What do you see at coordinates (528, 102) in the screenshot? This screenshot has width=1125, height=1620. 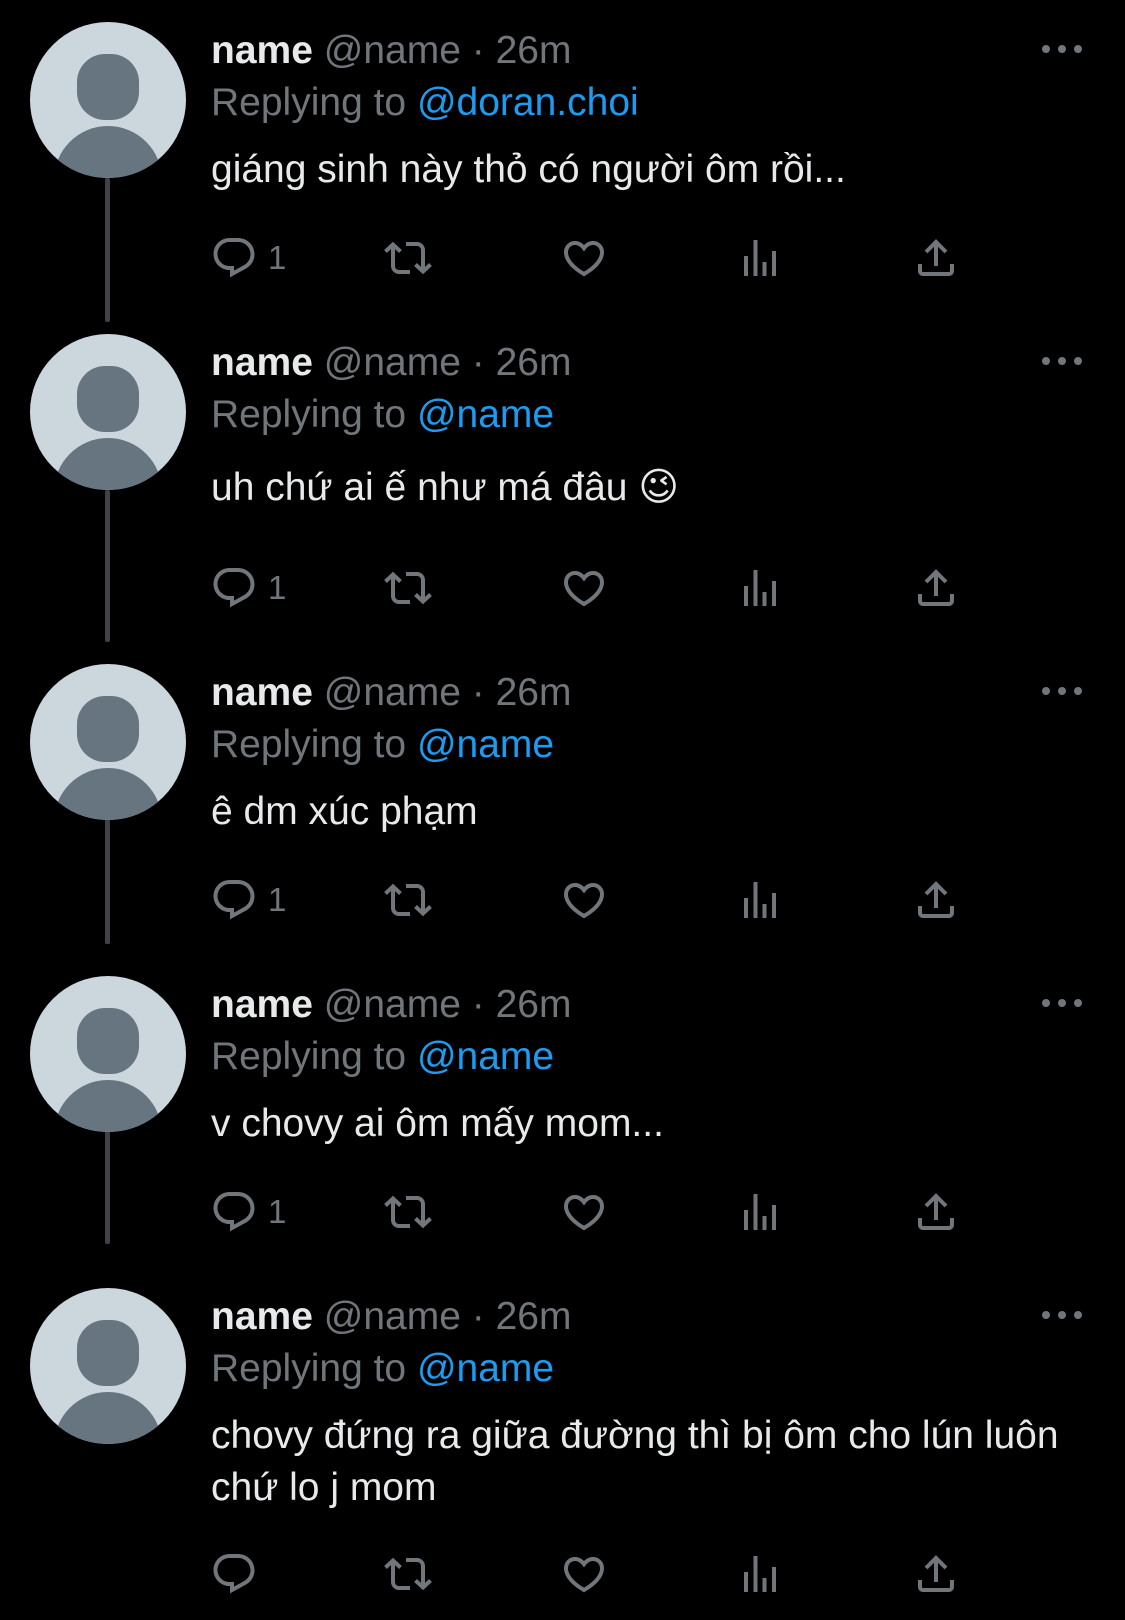 I see `mention-link: @doran.choi` at bounding box center [528, 102].